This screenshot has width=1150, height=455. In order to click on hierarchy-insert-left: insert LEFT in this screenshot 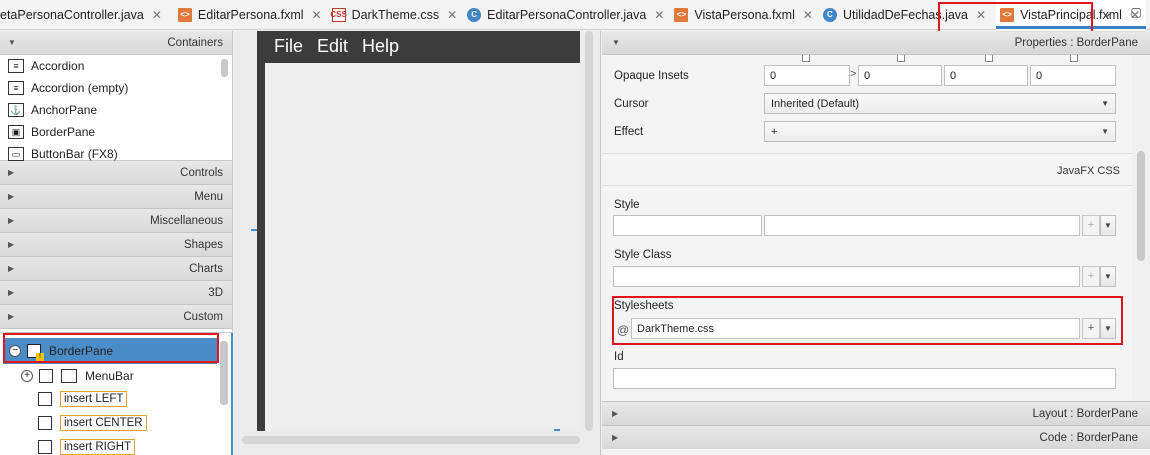, I will do `click(83, 399)`.